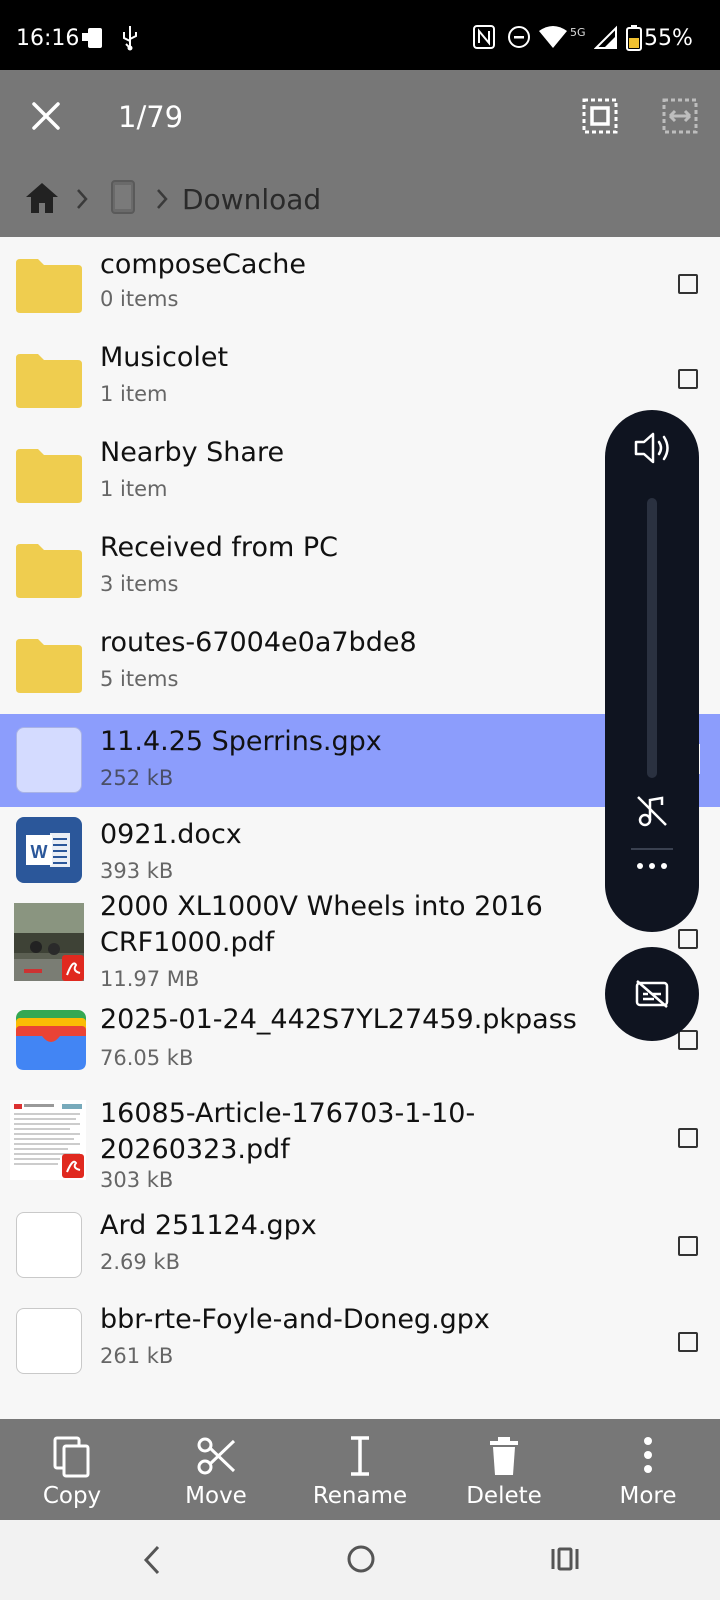 The width and height of the screenshot is (720, 1600). I want to click on music-muted-icon, so click(652, 811).